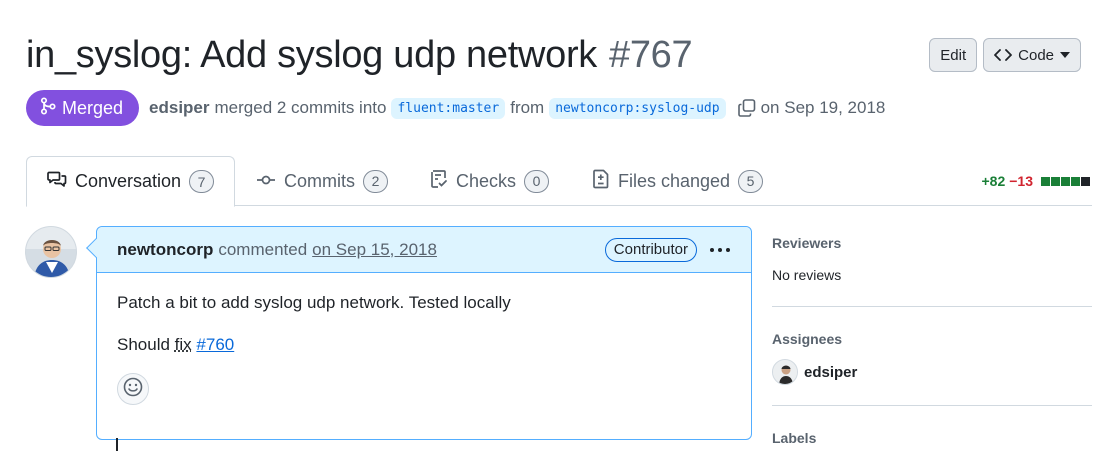 This screenshot has height=451, width=1093. I want to click on should-text: Should, so click(143, 344).